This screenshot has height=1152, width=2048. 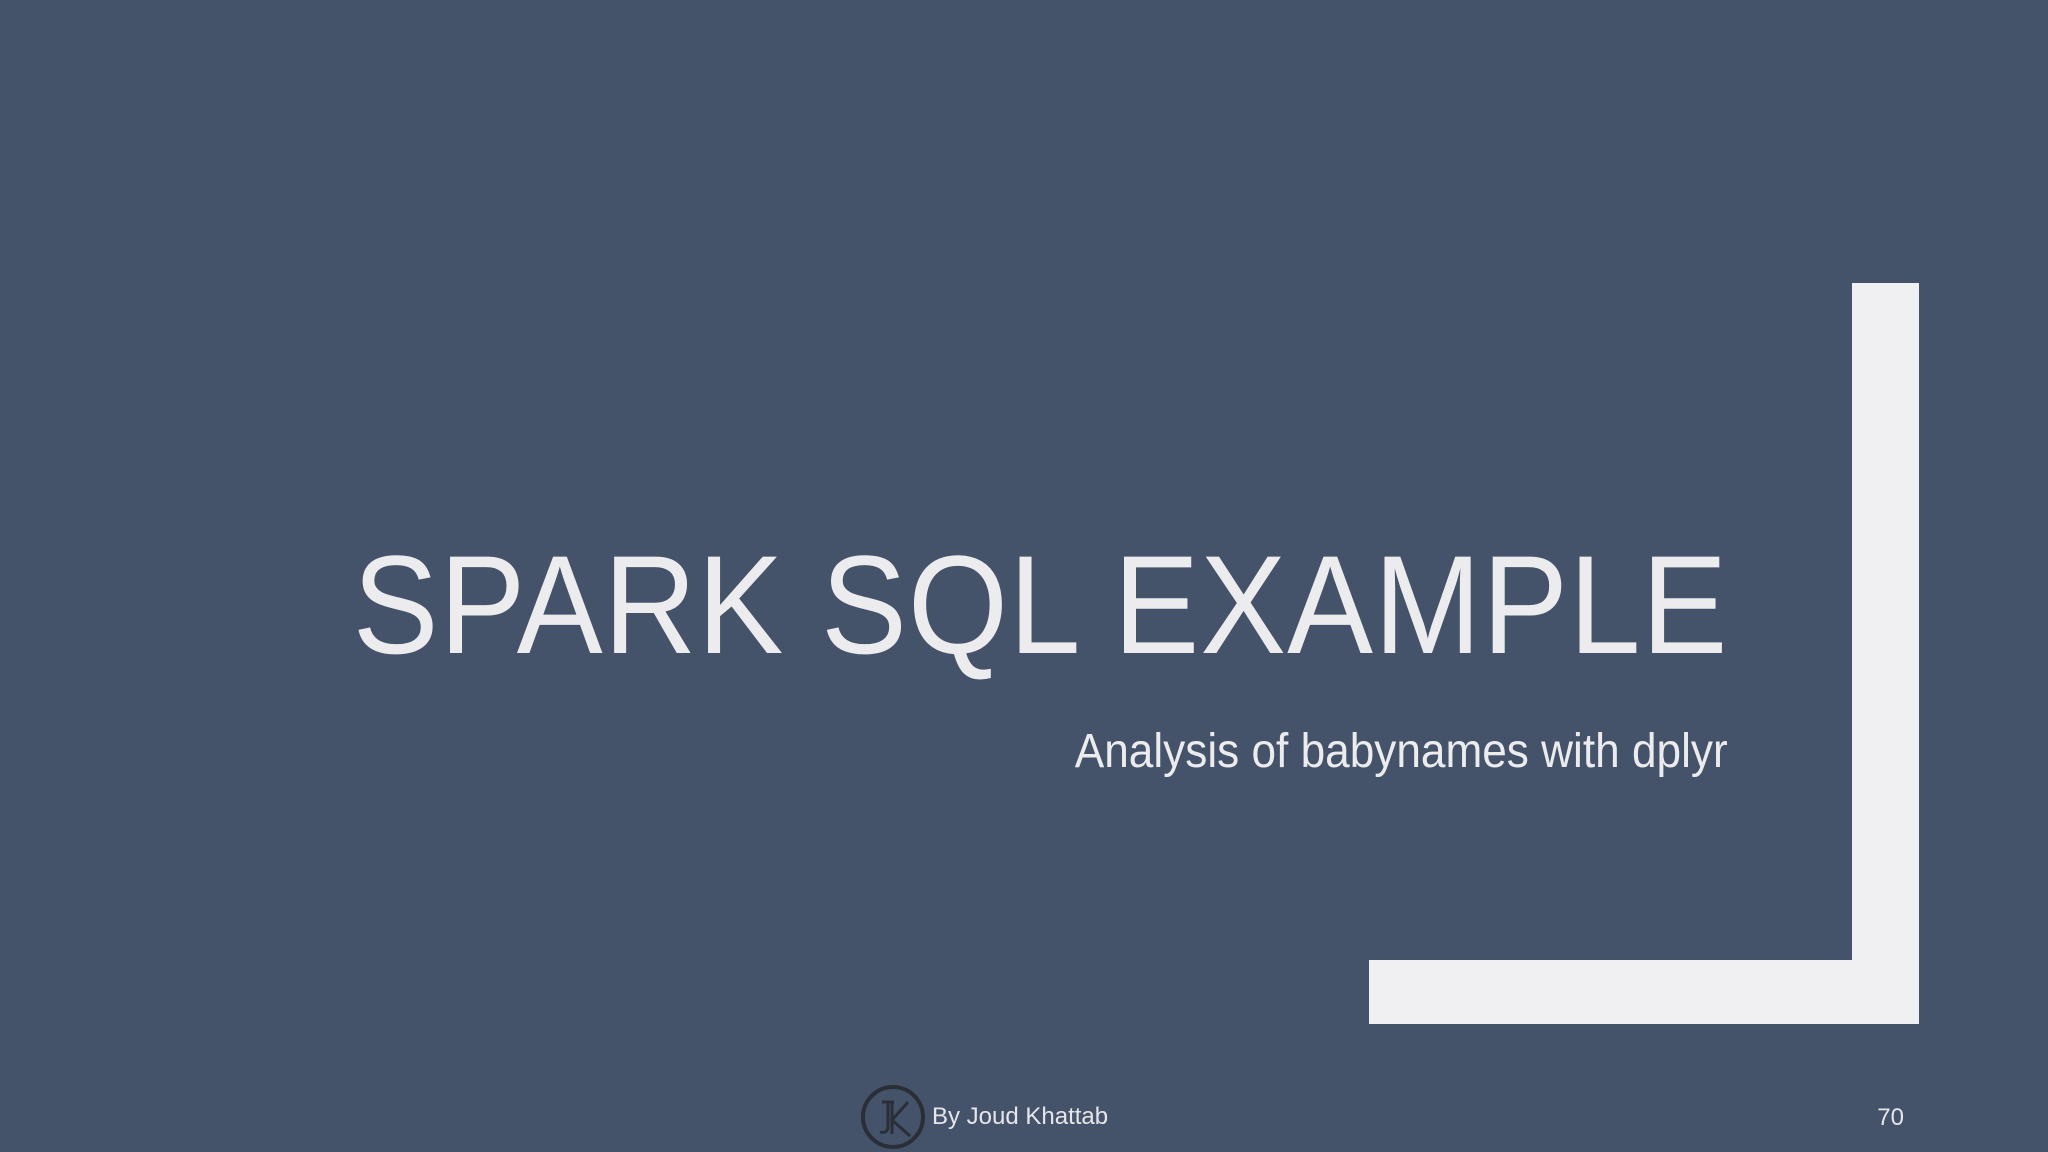 What do you see at coordinates (1885, 653) in the screenshot?
I see `corner-bracket-vertical-bar` at bounding box center [1885, 653].